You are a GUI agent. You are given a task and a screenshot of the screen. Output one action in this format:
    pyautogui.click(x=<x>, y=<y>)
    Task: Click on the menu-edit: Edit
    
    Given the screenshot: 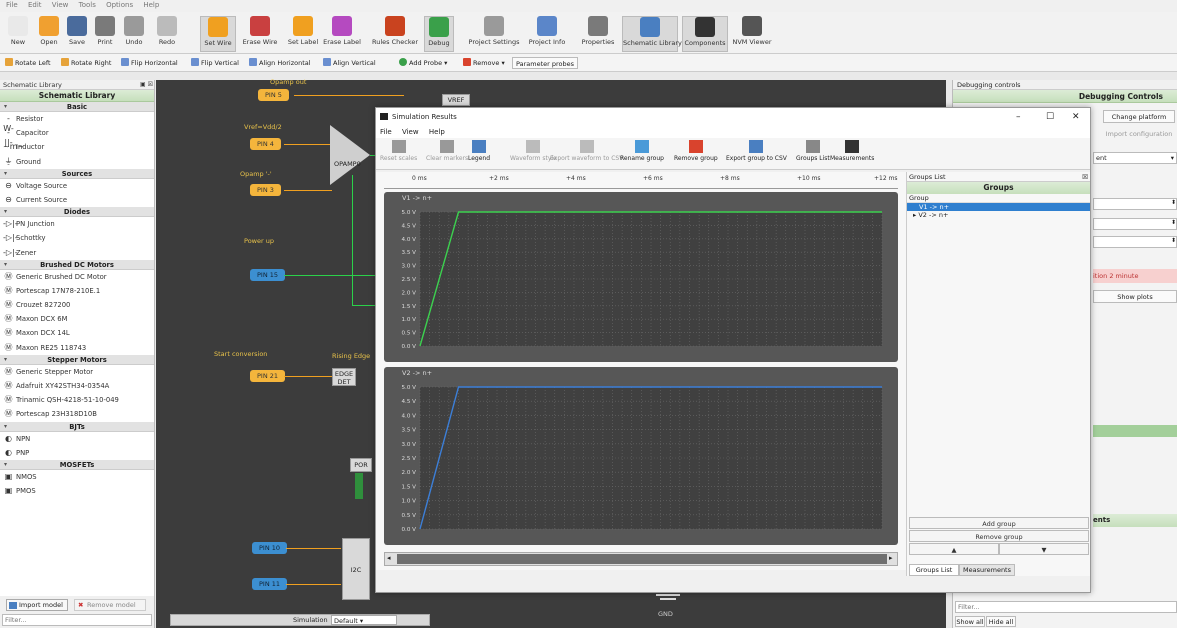 What is the action you would take?
    pyautogui.click(x=35, y=5)
    